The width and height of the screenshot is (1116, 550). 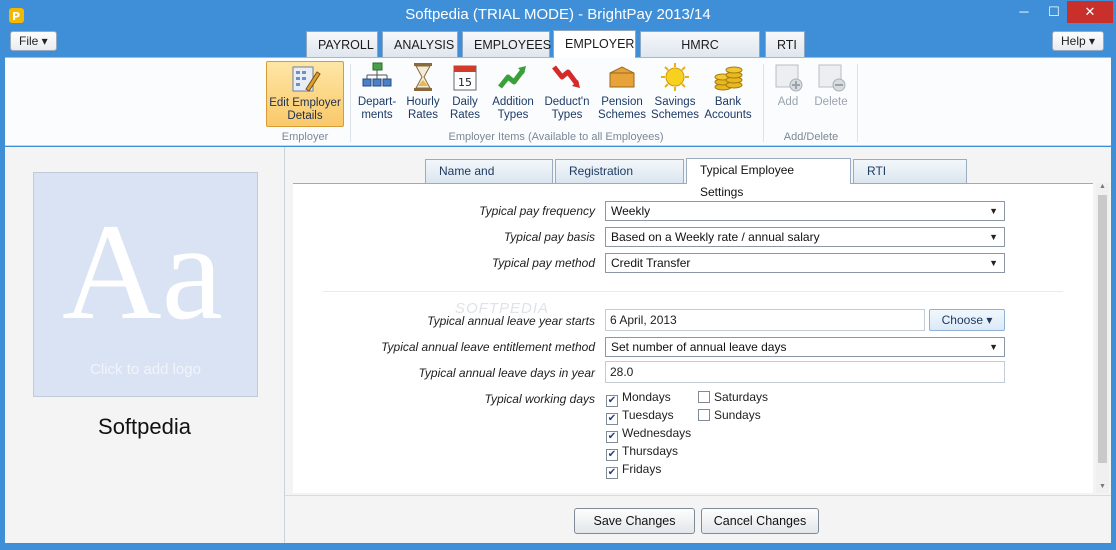 I want to click on logo-placeholder: Aa Click to add logo, so click(x=145, y=284).